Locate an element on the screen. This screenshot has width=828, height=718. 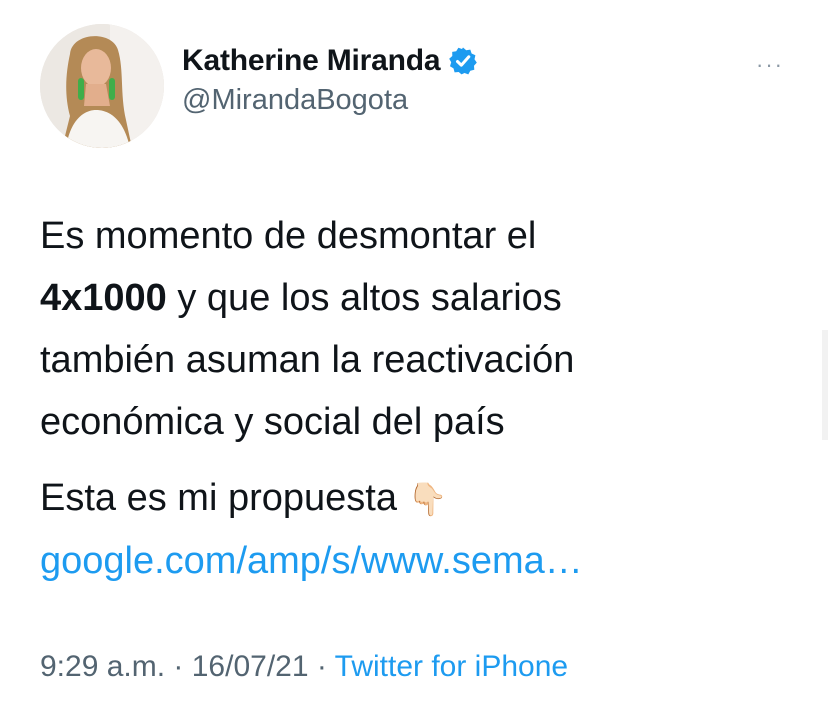
more-options-icon: ··· is located at coordinates (770, 65).